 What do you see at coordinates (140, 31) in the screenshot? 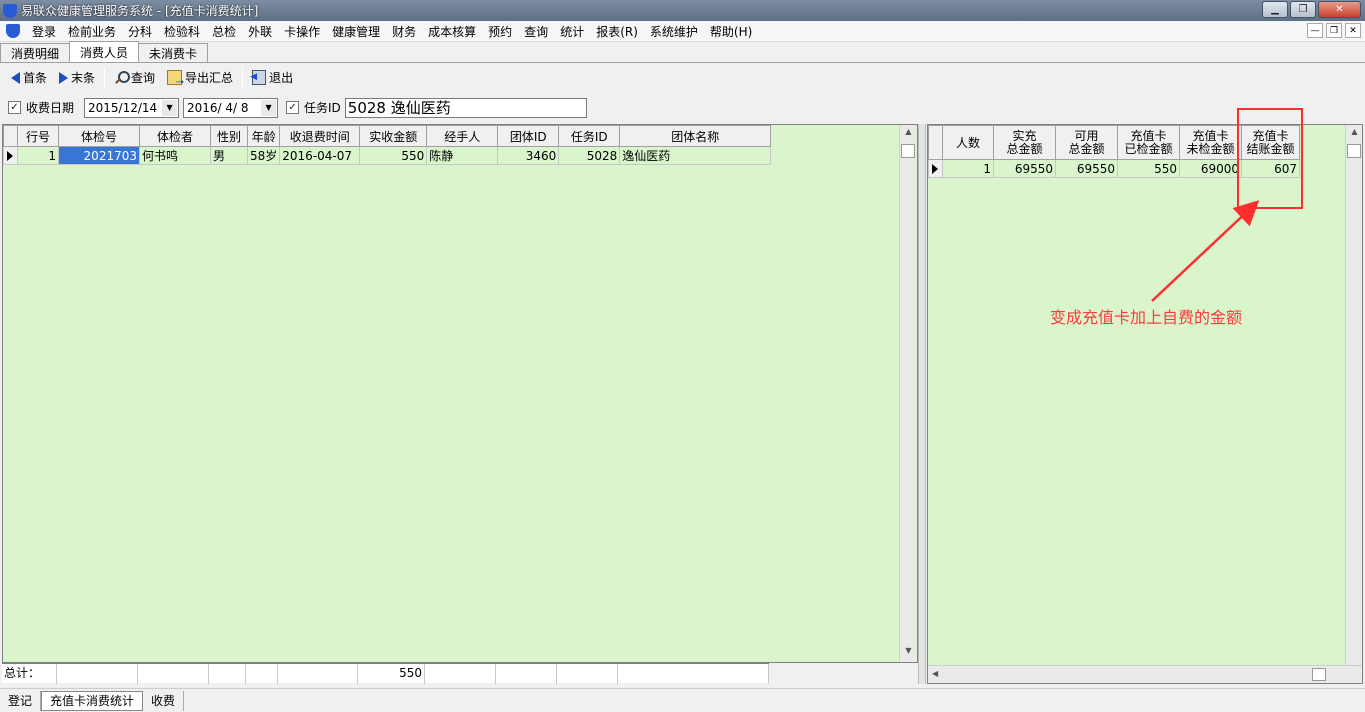
I see `menu-item-department: 分科` at bounding box center [140, 31].